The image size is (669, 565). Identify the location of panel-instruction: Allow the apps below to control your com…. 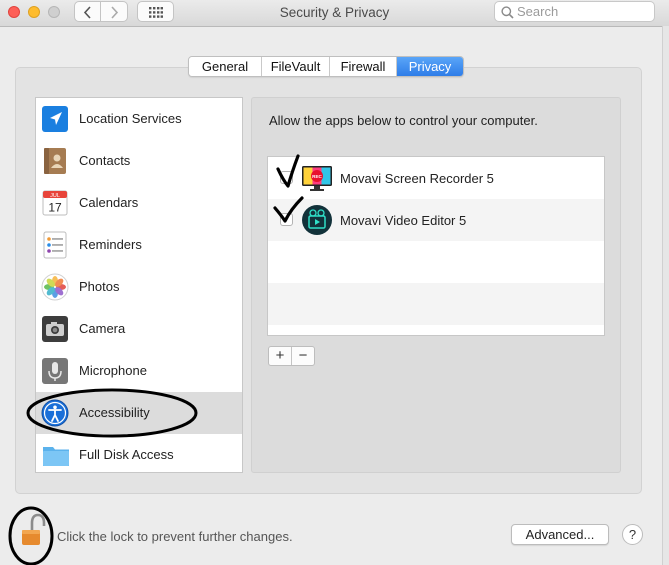
(403, 120).